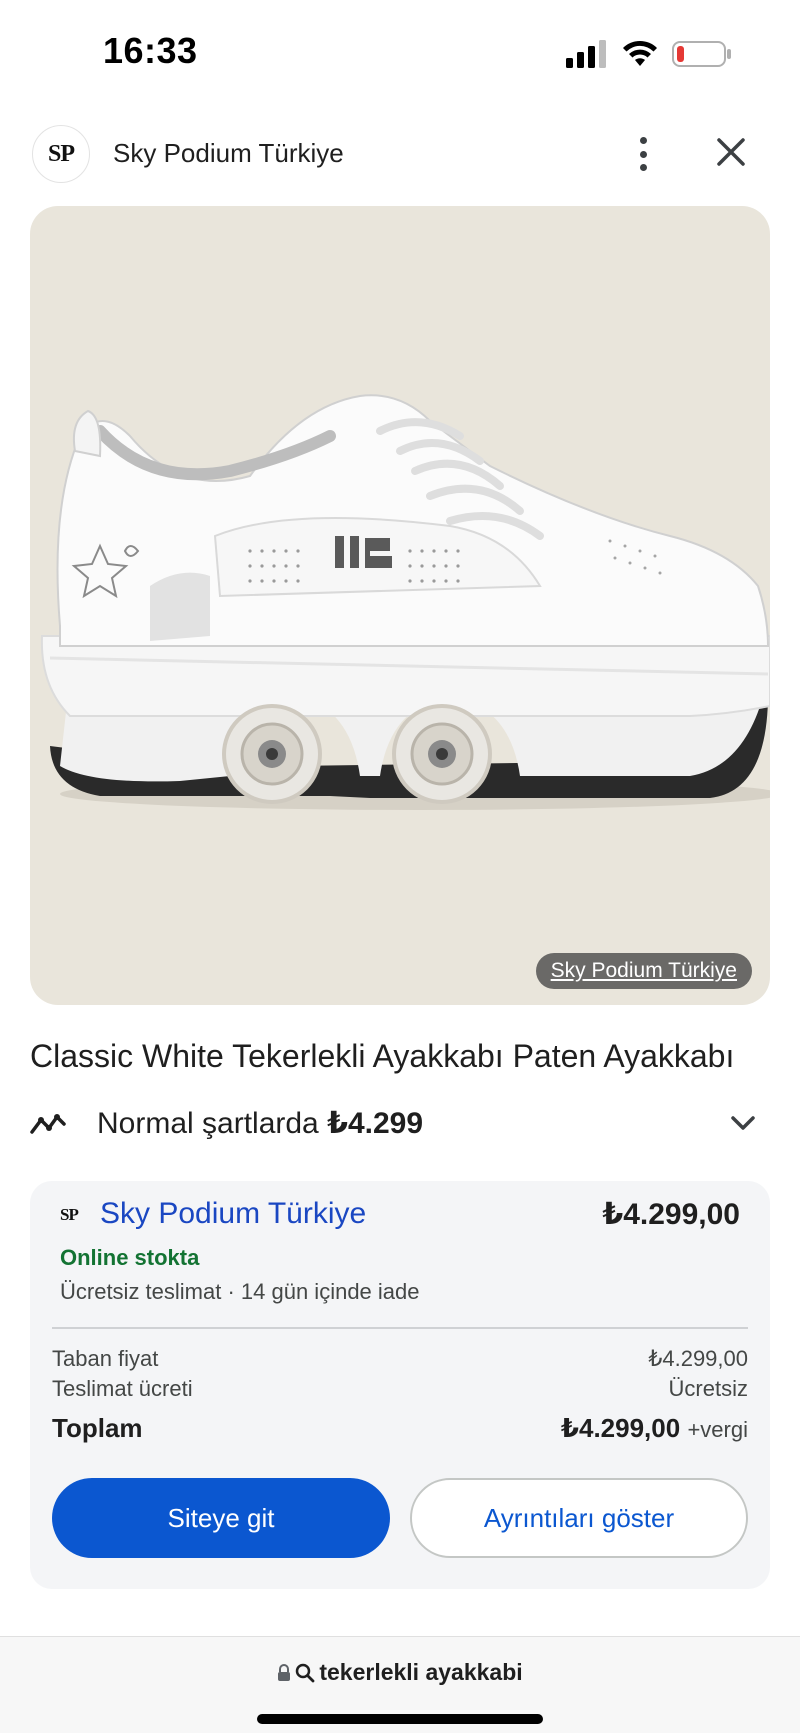 The width and height of the screenshot is (800, 1733). What do you see at coordinates (284, 1672) in the screenshot?
I see `lock-icon` at bounding box center [284, 1672].